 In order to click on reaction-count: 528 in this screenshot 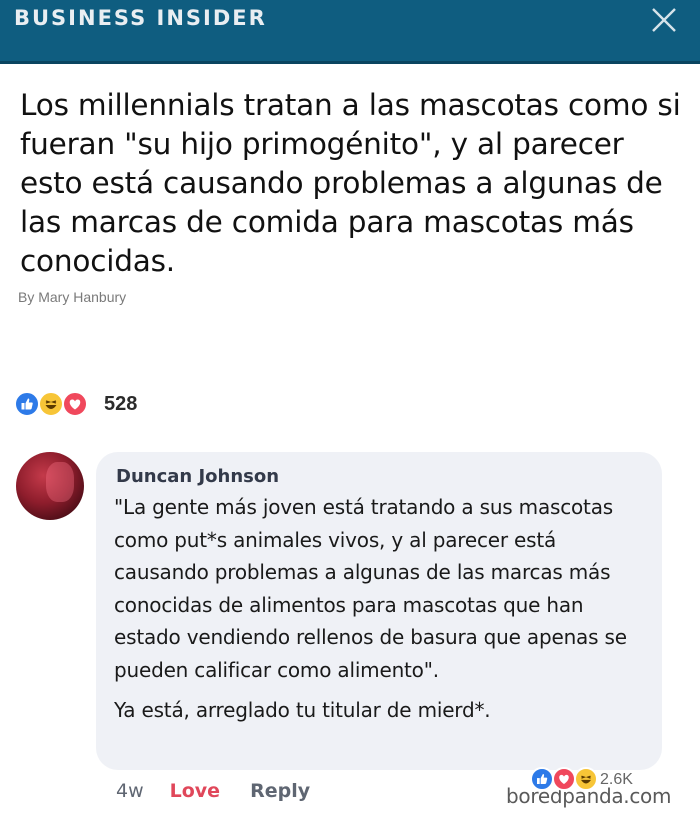, I will do `click(121, 403)`.